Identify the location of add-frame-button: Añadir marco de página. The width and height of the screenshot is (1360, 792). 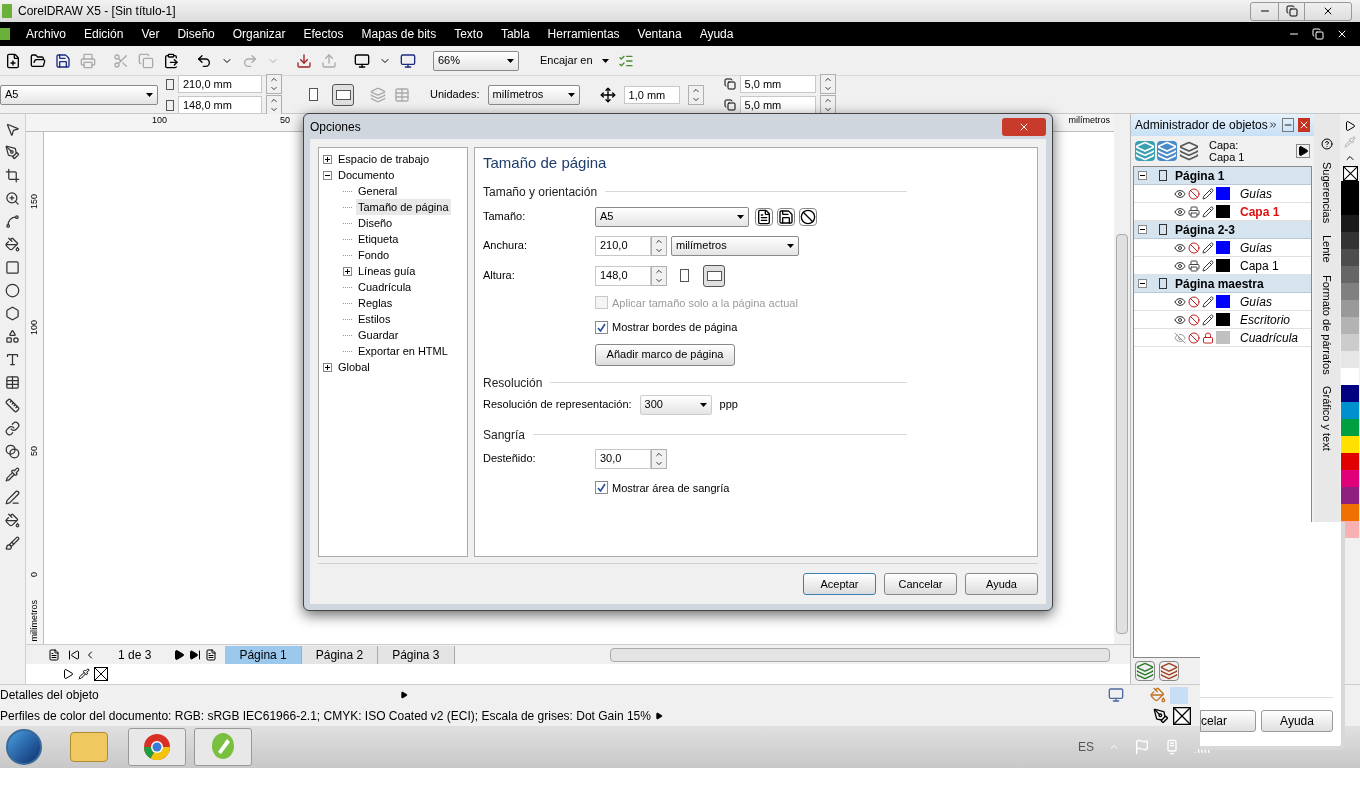
(665, 354).